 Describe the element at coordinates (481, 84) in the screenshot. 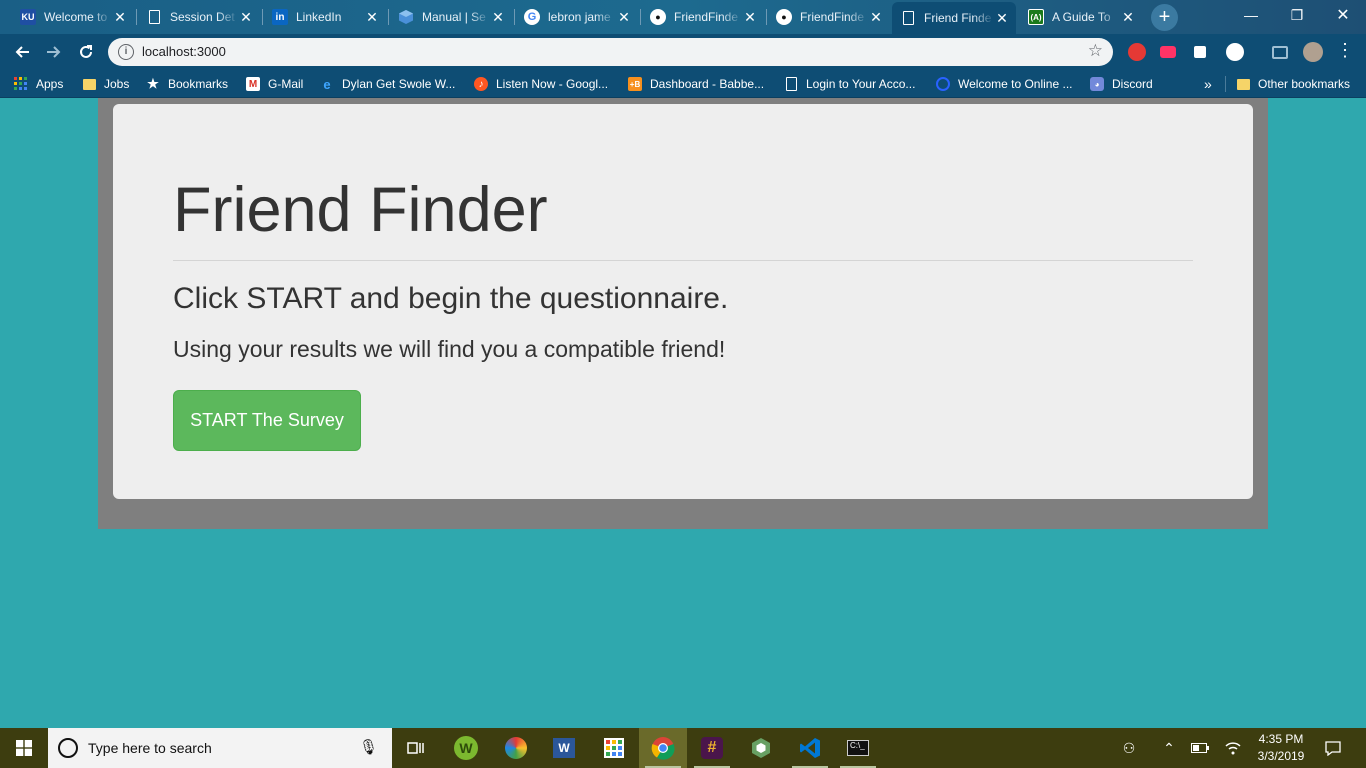

I see `music-icon: ♪` at that location.